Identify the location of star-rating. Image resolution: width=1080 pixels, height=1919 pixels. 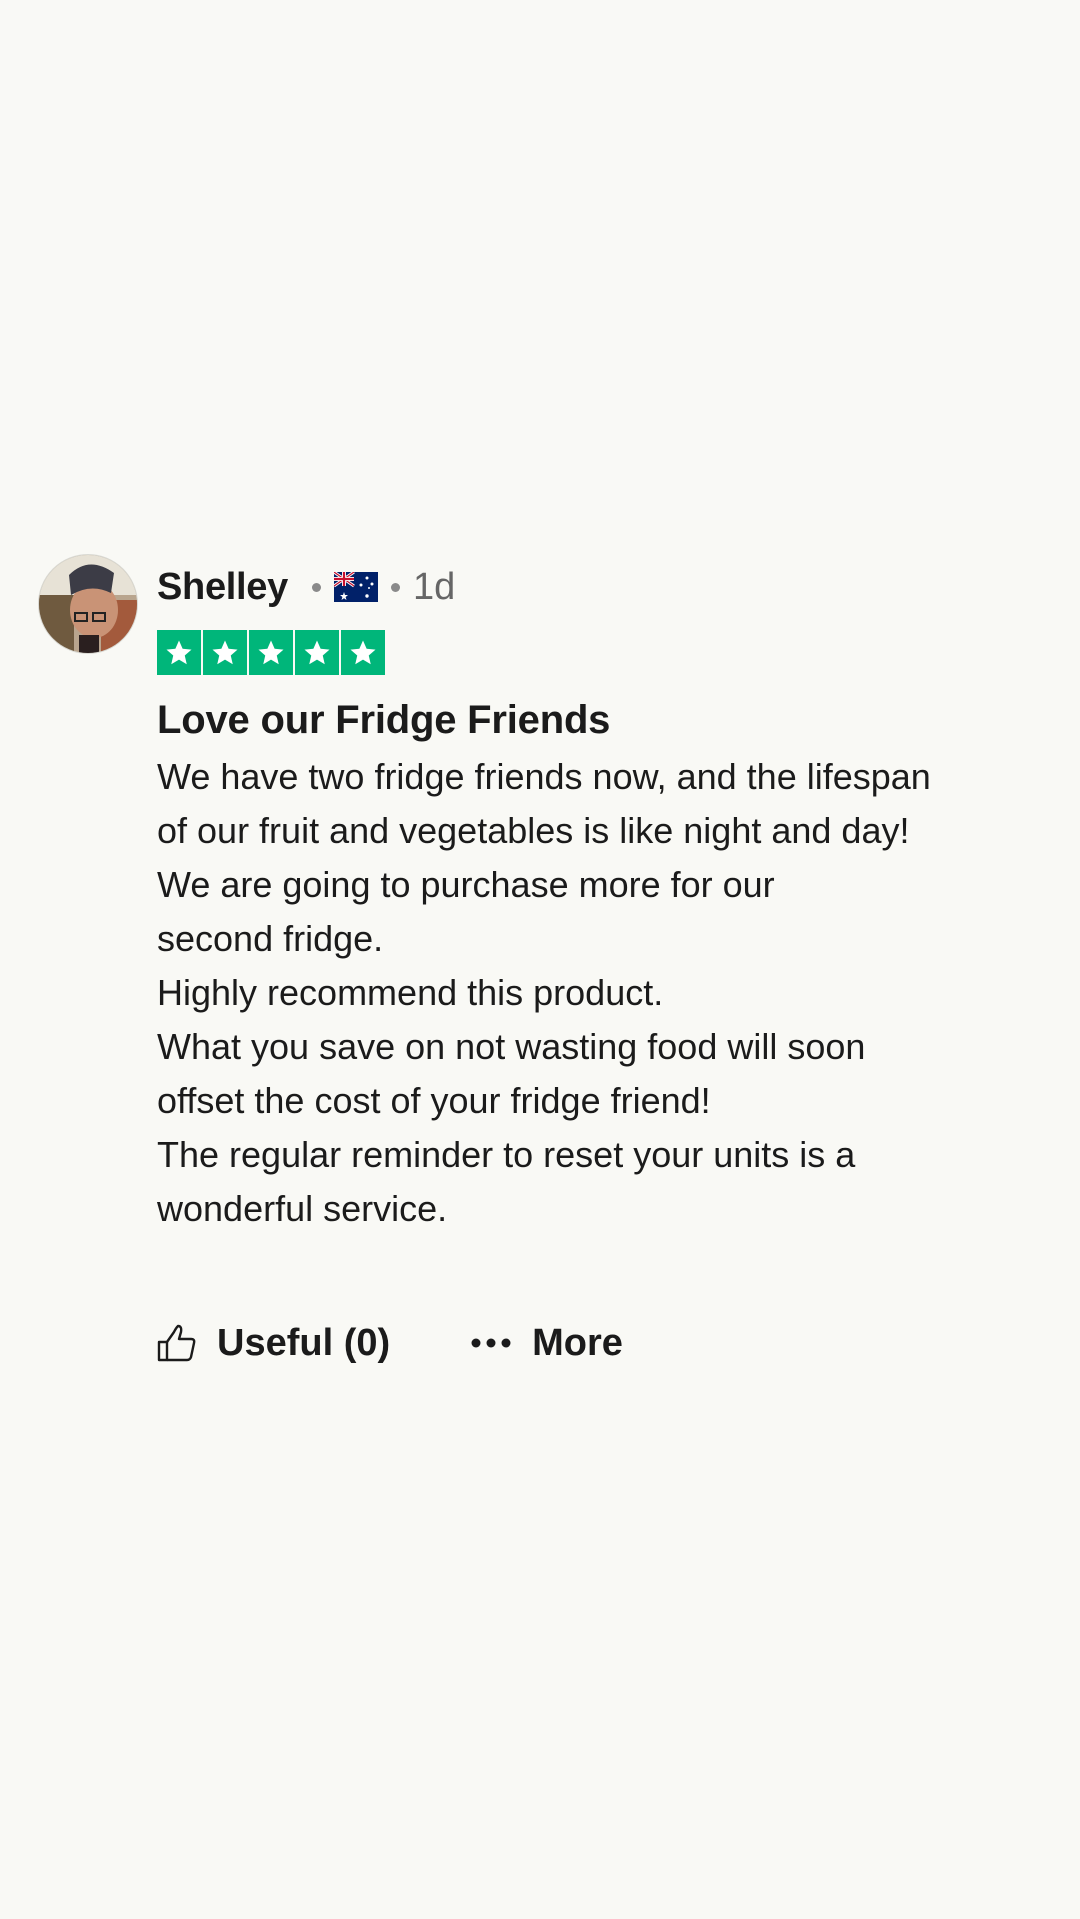
(271, 652).